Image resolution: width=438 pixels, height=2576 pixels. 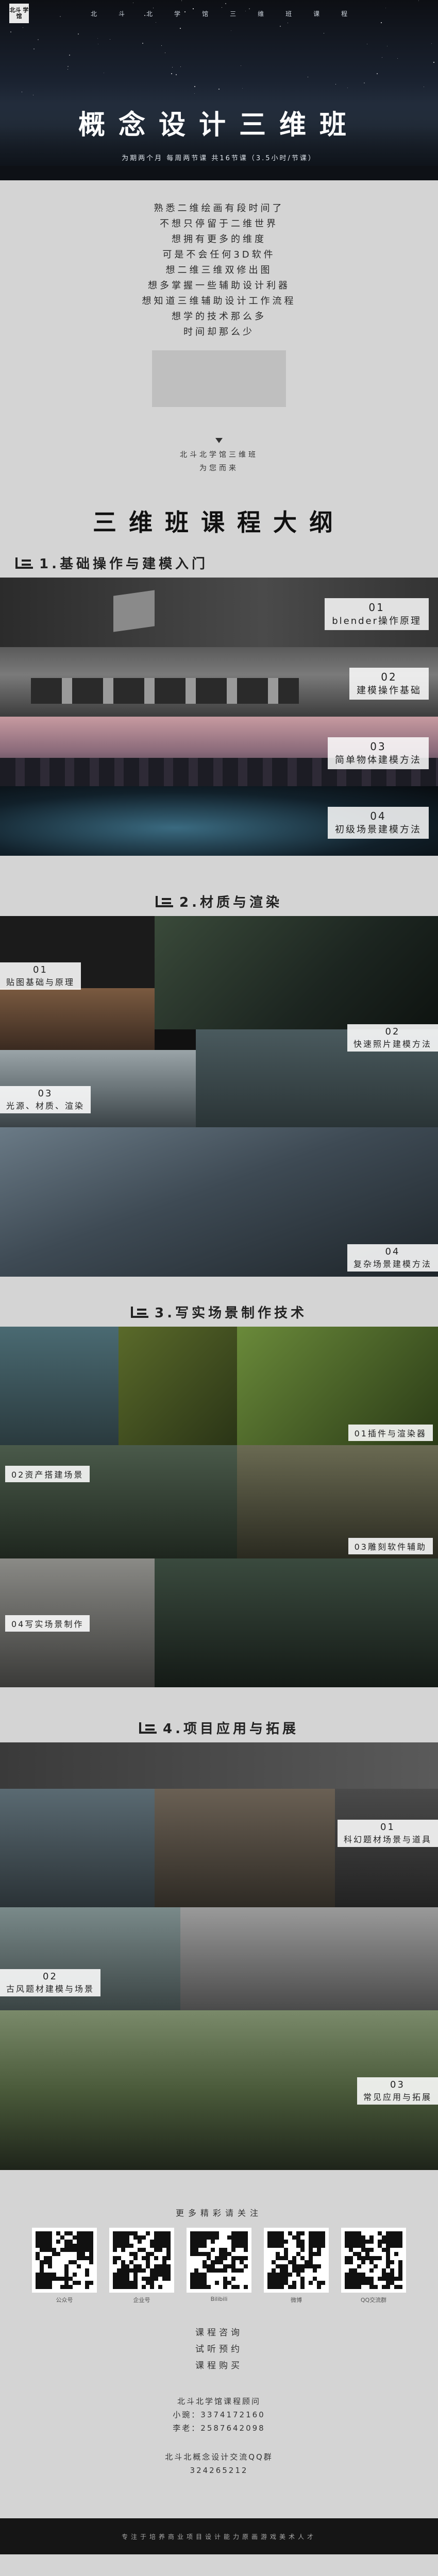 I want to click on nav-item: 馆, so click(x=206, y=13).